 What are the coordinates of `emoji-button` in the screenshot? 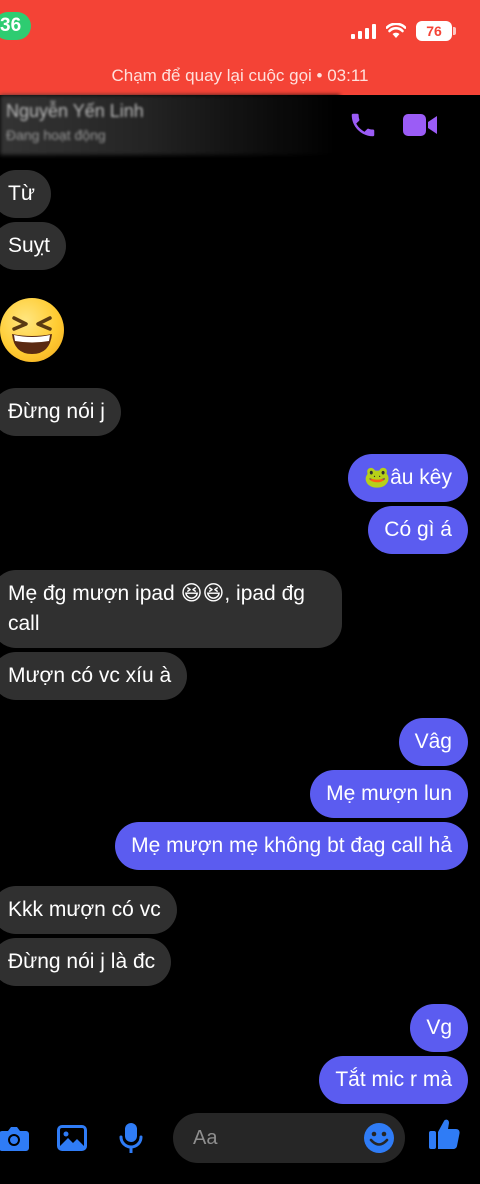 It's located at (379, 1138).